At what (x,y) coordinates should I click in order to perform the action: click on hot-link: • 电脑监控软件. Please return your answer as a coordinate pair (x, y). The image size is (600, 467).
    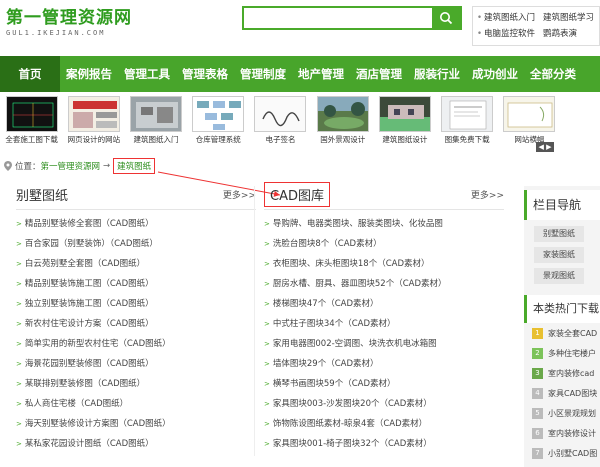
    Looking at the image, I should click on (506, 34).